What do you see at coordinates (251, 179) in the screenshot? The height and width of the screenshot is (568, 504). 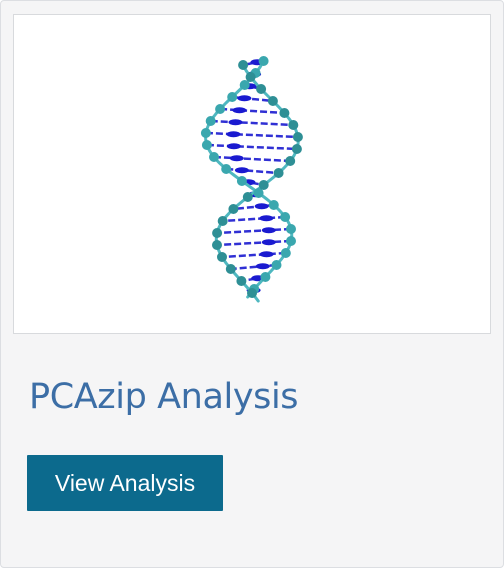 I see `dna-double-helix-icon` at bounding box center [251, 179].